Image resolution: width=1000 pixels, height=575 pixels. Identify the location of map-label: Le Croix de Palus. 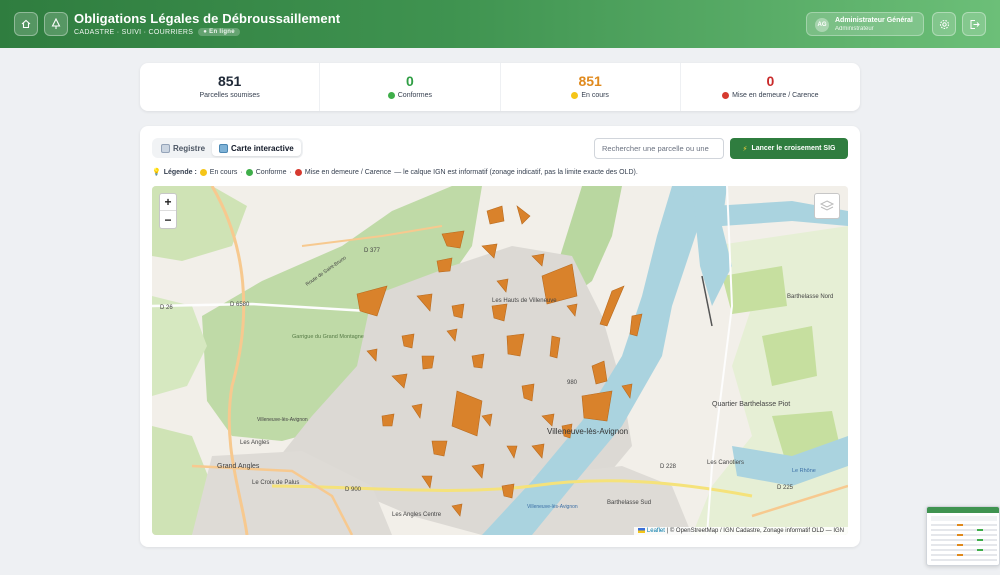
(275, 483).